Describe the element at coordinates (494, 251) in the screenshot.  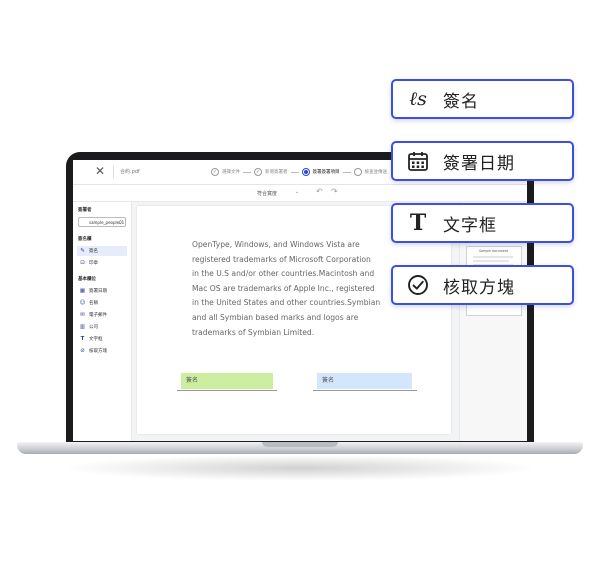
I see `thumbnail-title: Sample document` at that location.